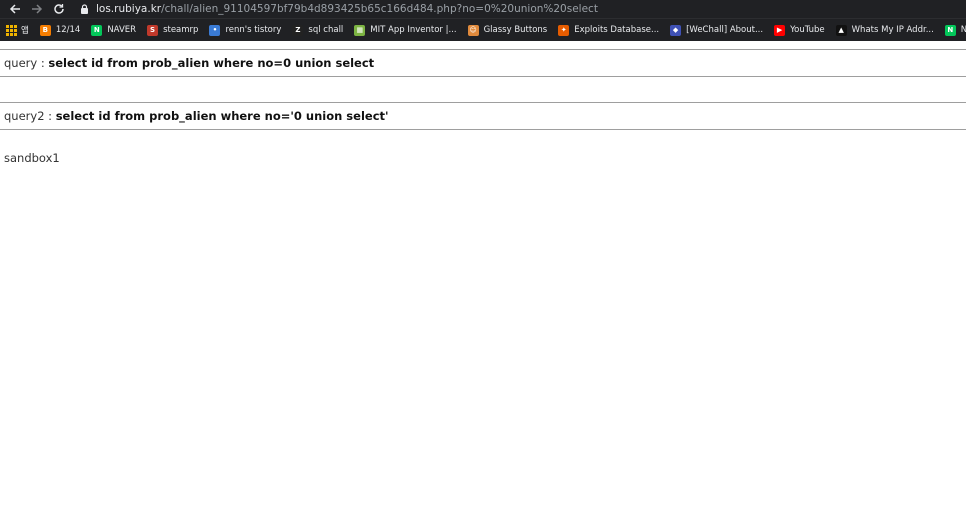  I want to click on favicon-icon: ✦, so click(564, 30).